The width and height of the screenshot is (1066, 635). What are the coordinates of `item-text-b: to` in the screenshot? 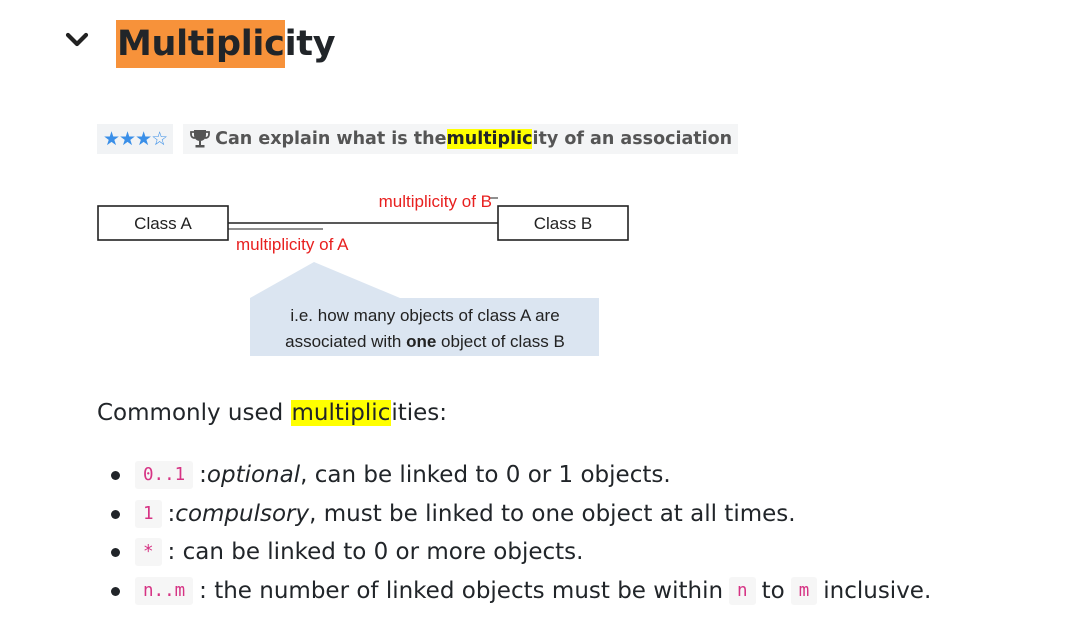 It's located at (773, 590).